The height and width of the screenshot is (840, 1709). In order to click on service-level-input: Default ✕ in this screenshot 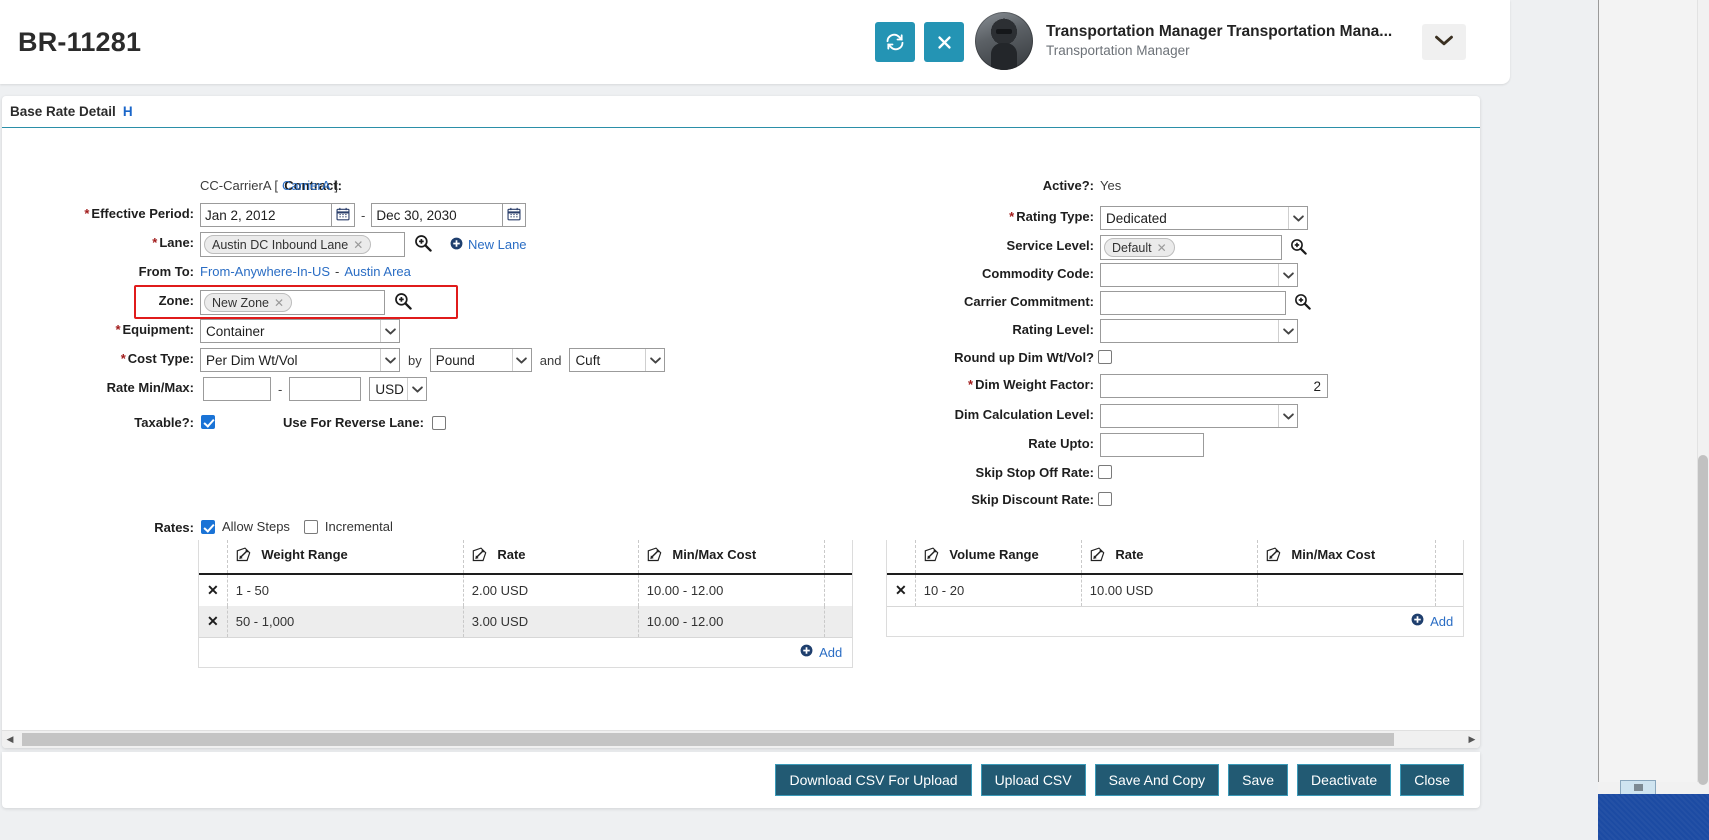, I will do `click(1191, 247)`.